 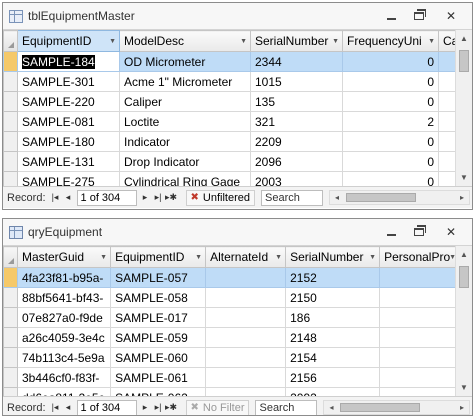 I want to click on new-record-icon: ▸✱, so click(x=171, y=408).